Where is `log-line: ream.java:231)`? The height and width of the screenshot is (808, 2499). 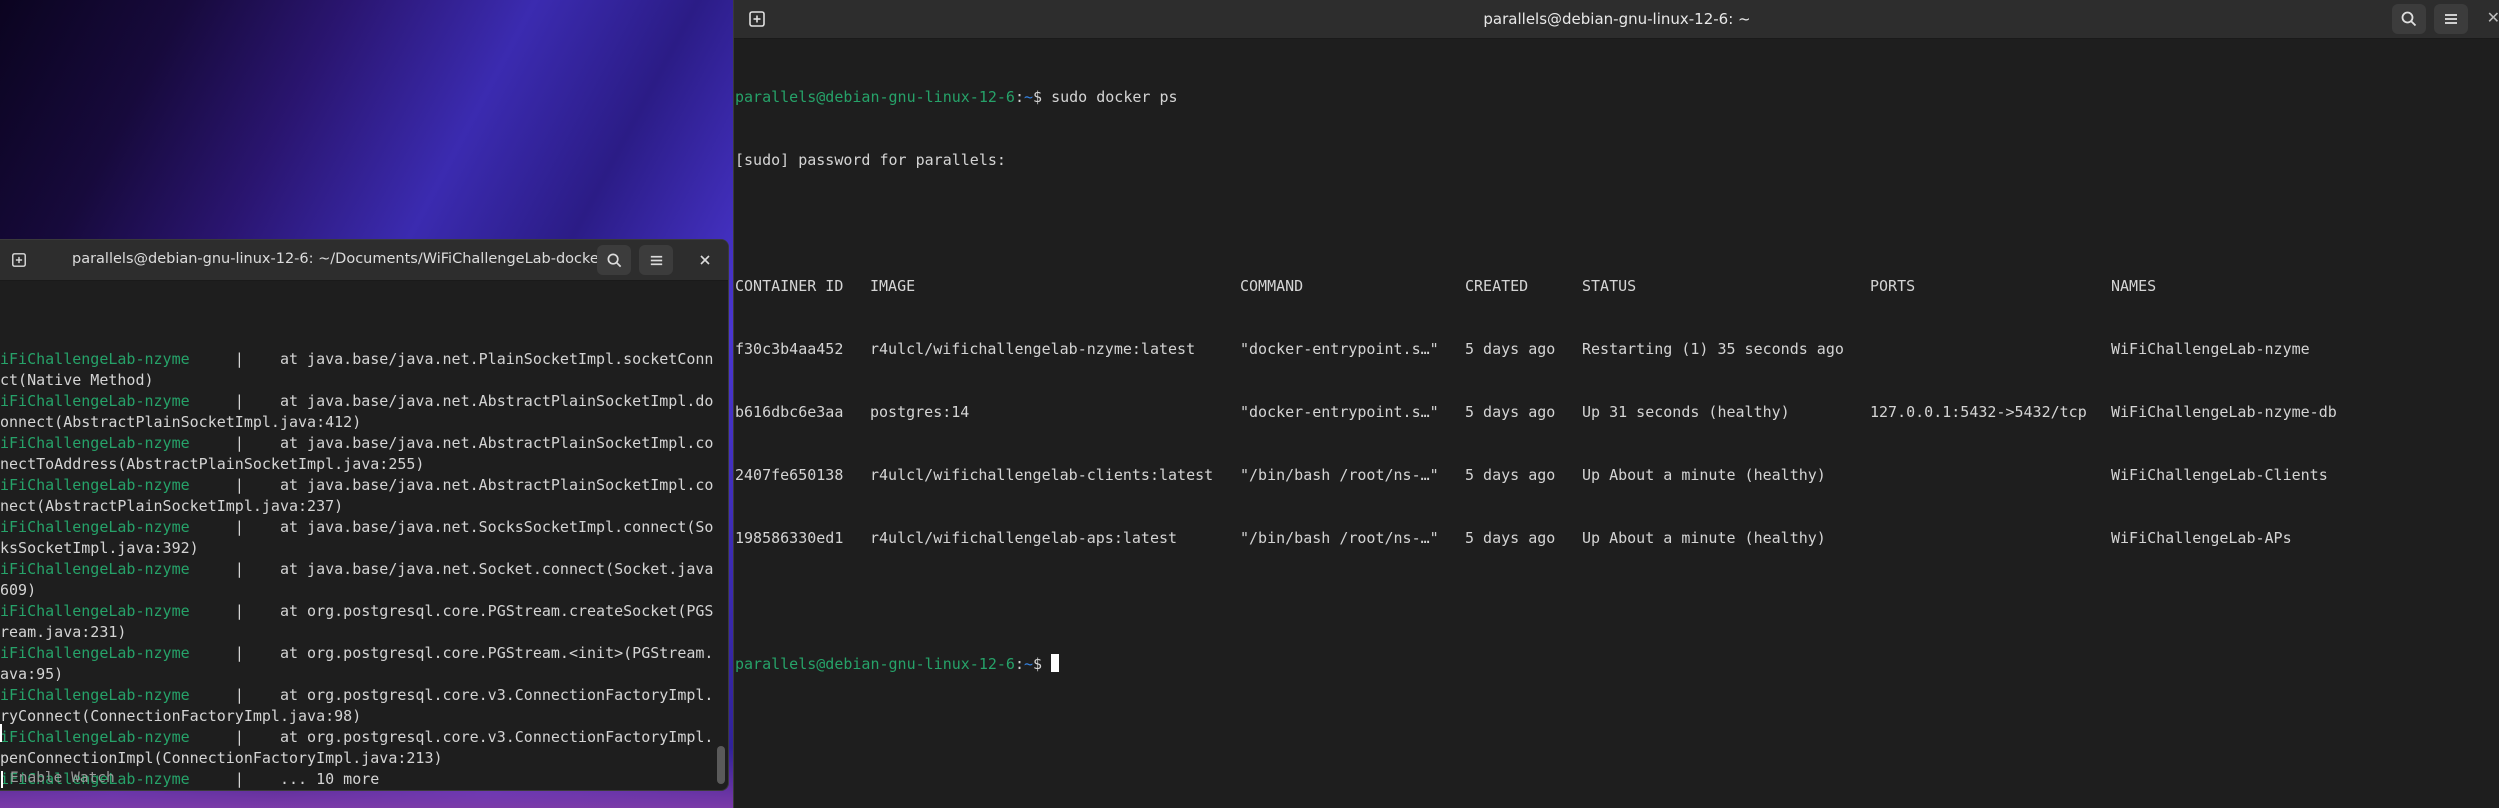 log-line: ream.java:231) is located at coordinates (364, 632).